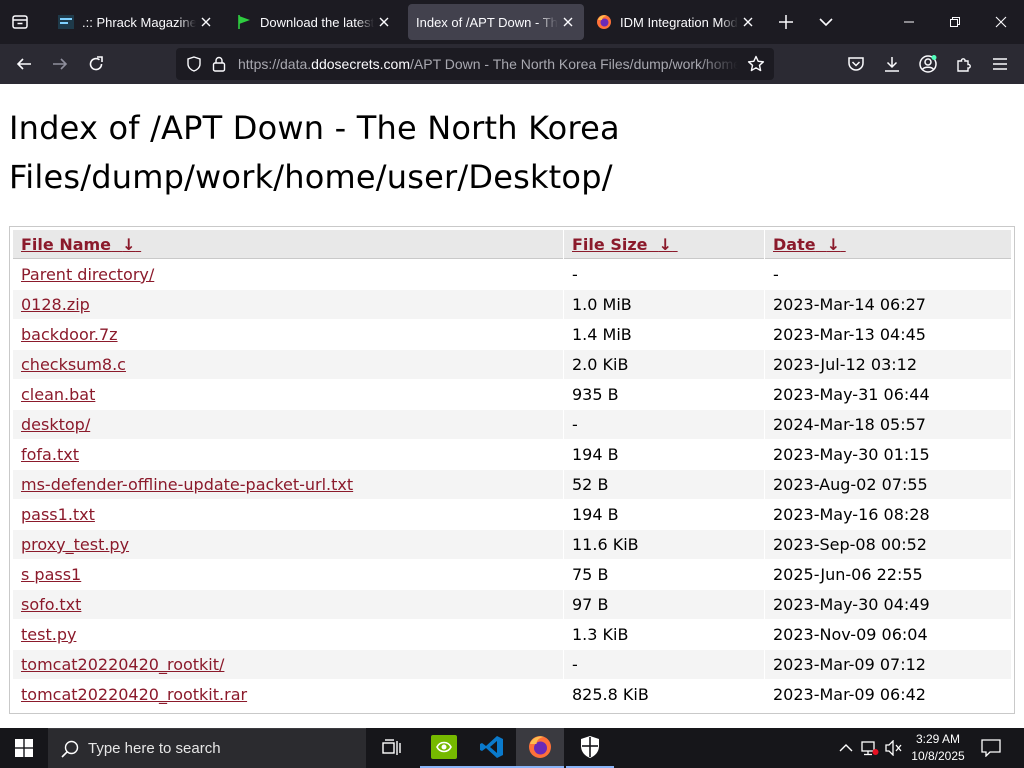 The width and height of the screenshot is (1024, 768). What do you see at coordinates (134, 22) in the screenshot?
I see `tab-phrack: .:: Phrack Magazine ::.` at bounding box center [134, 22].